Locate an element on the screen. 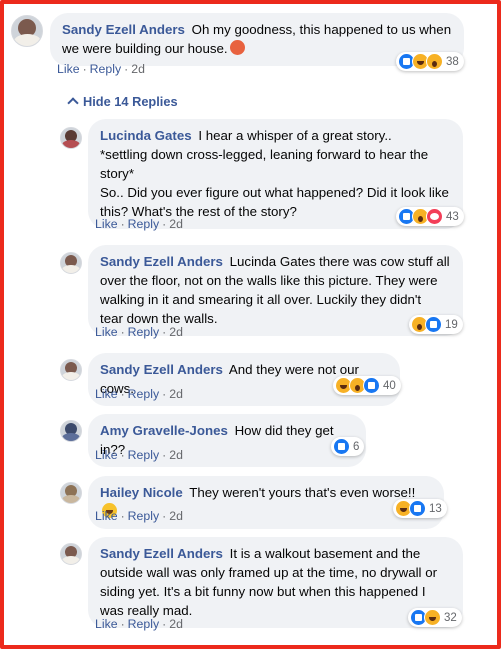 The width and height of the screenshot is (501, 649). commenter-name: Lucinda Gates is located at coordinates (146, 135).